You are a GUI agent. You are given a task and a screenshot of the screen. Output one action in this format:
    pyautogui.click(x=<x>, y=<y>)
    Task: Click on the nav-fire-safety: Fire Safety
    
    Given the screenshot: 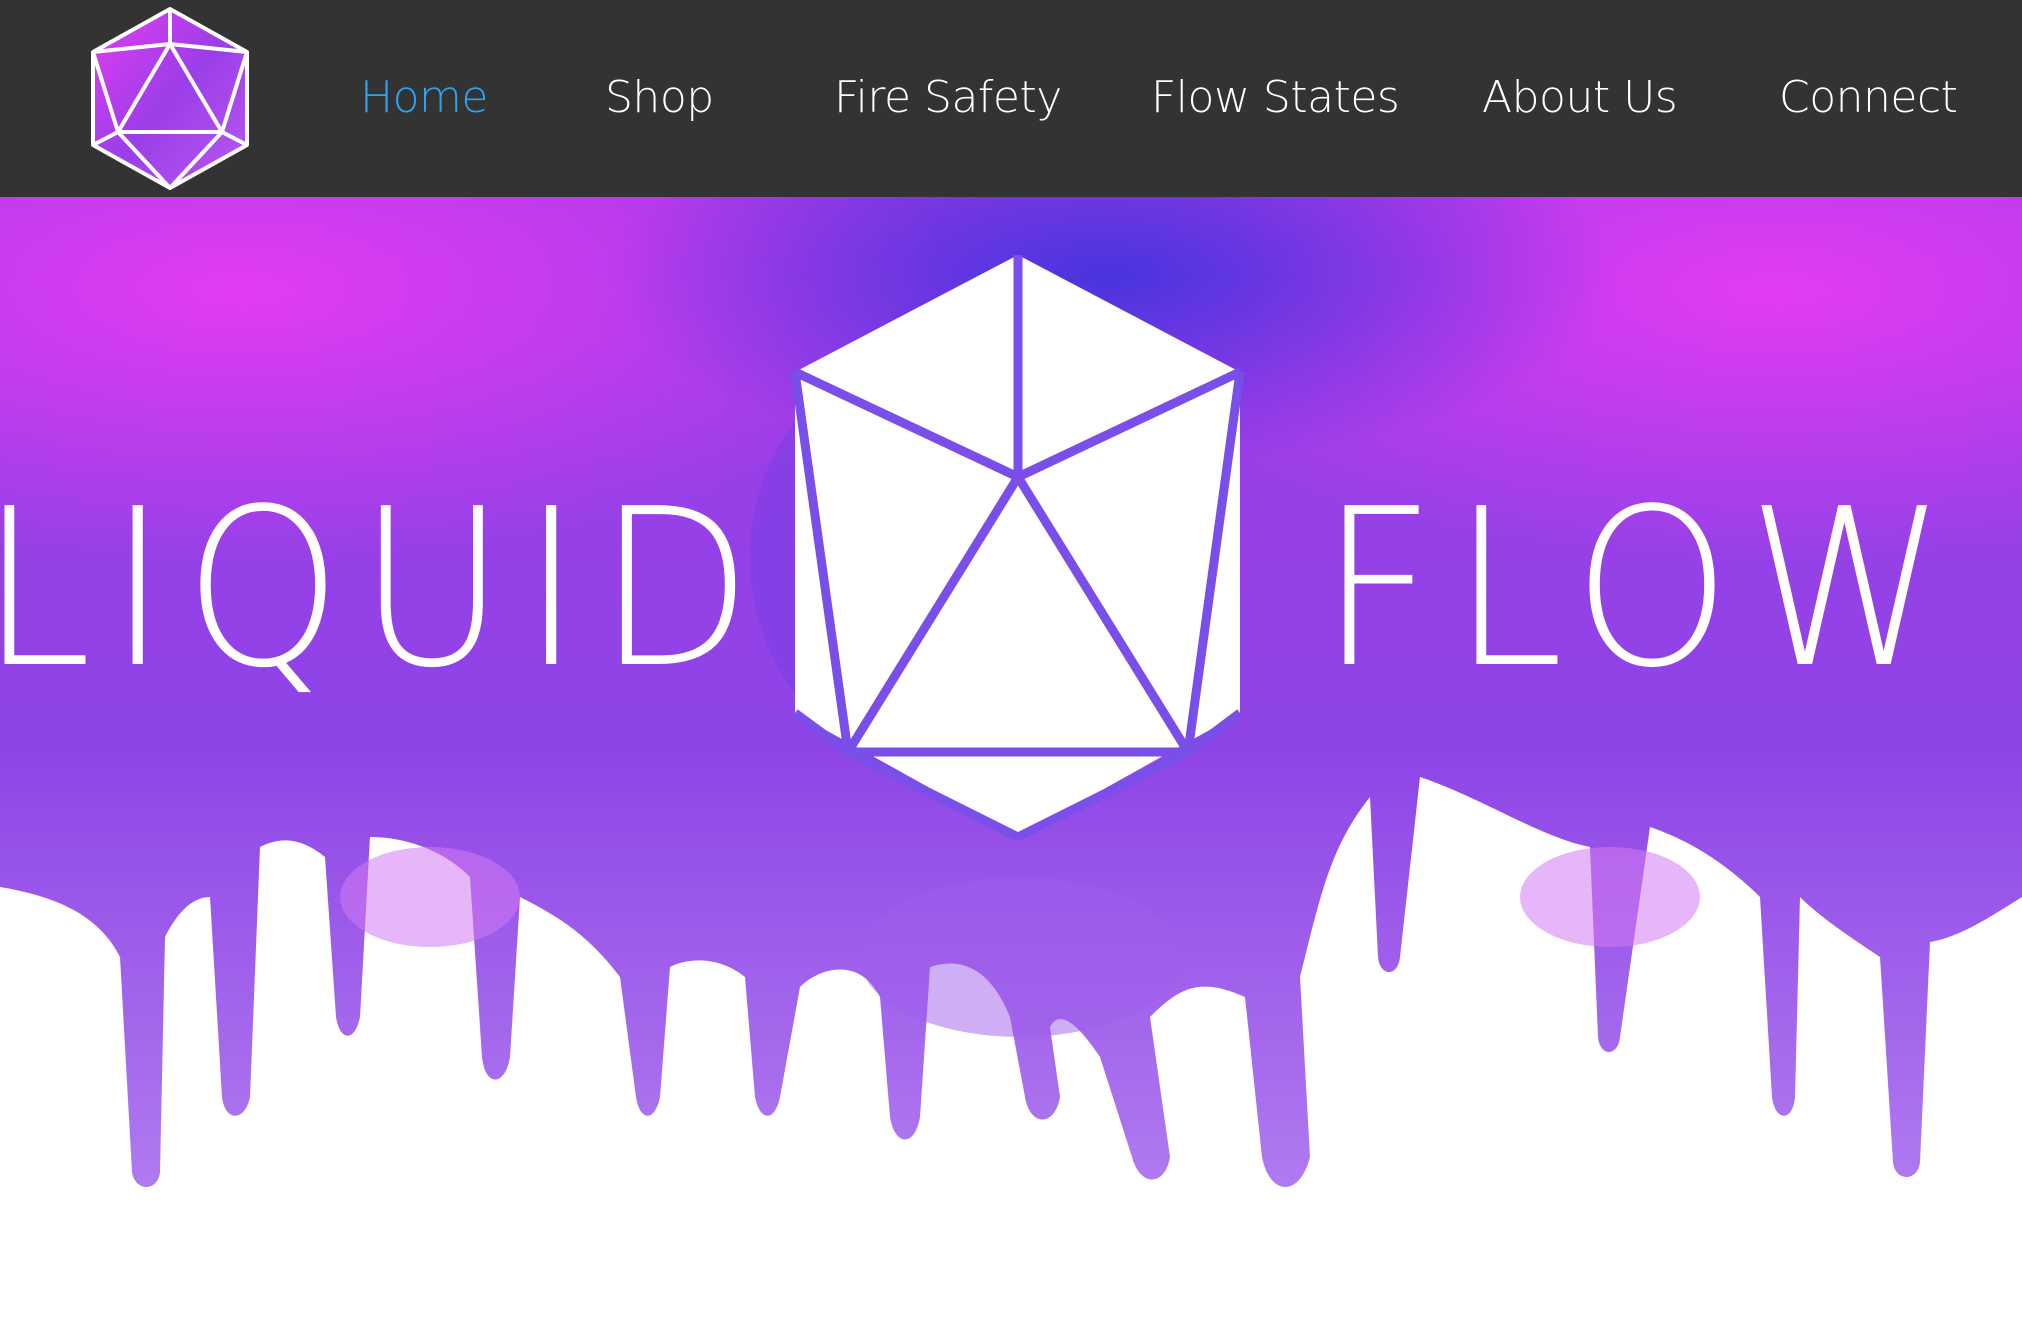 What is the action you would take?
    pyautogui.click(x=948, y=98)
    